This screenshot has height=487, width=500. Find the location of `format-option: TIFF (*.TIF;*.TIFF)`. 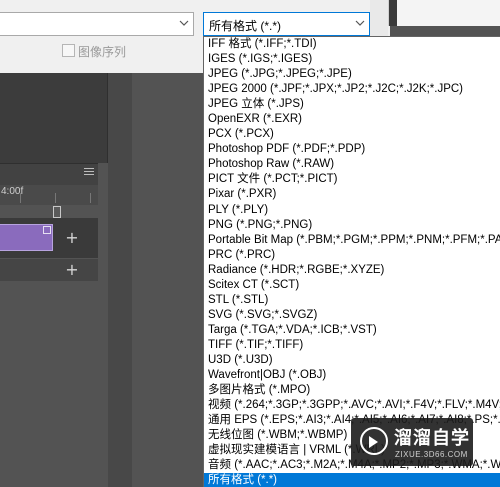

format-option: TIFF (*.TIF;*.TIFF) is located at coordinates (352, 345).